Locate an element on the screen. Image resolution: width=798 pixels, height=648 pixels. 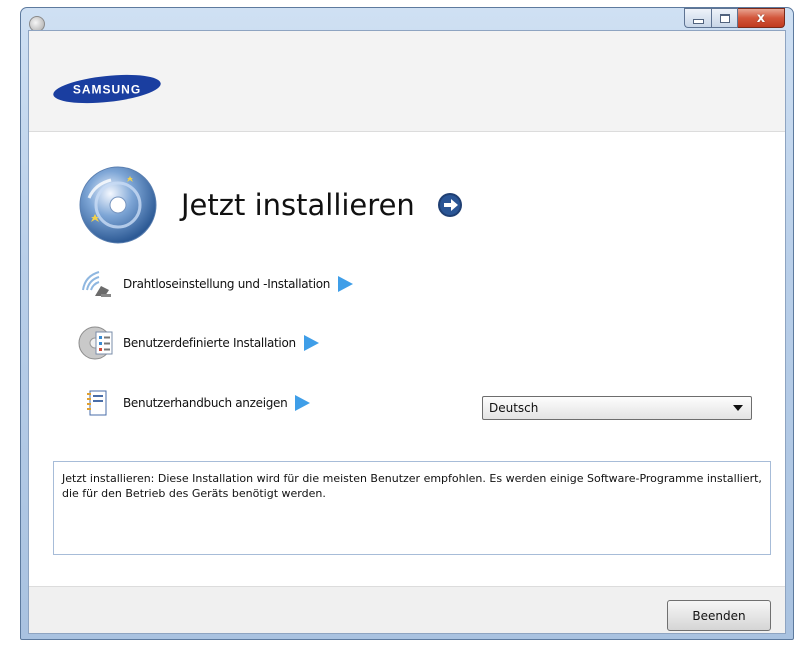
option-label: Benutzerhandbuch anzeigen is located at coordinates (205, 403).